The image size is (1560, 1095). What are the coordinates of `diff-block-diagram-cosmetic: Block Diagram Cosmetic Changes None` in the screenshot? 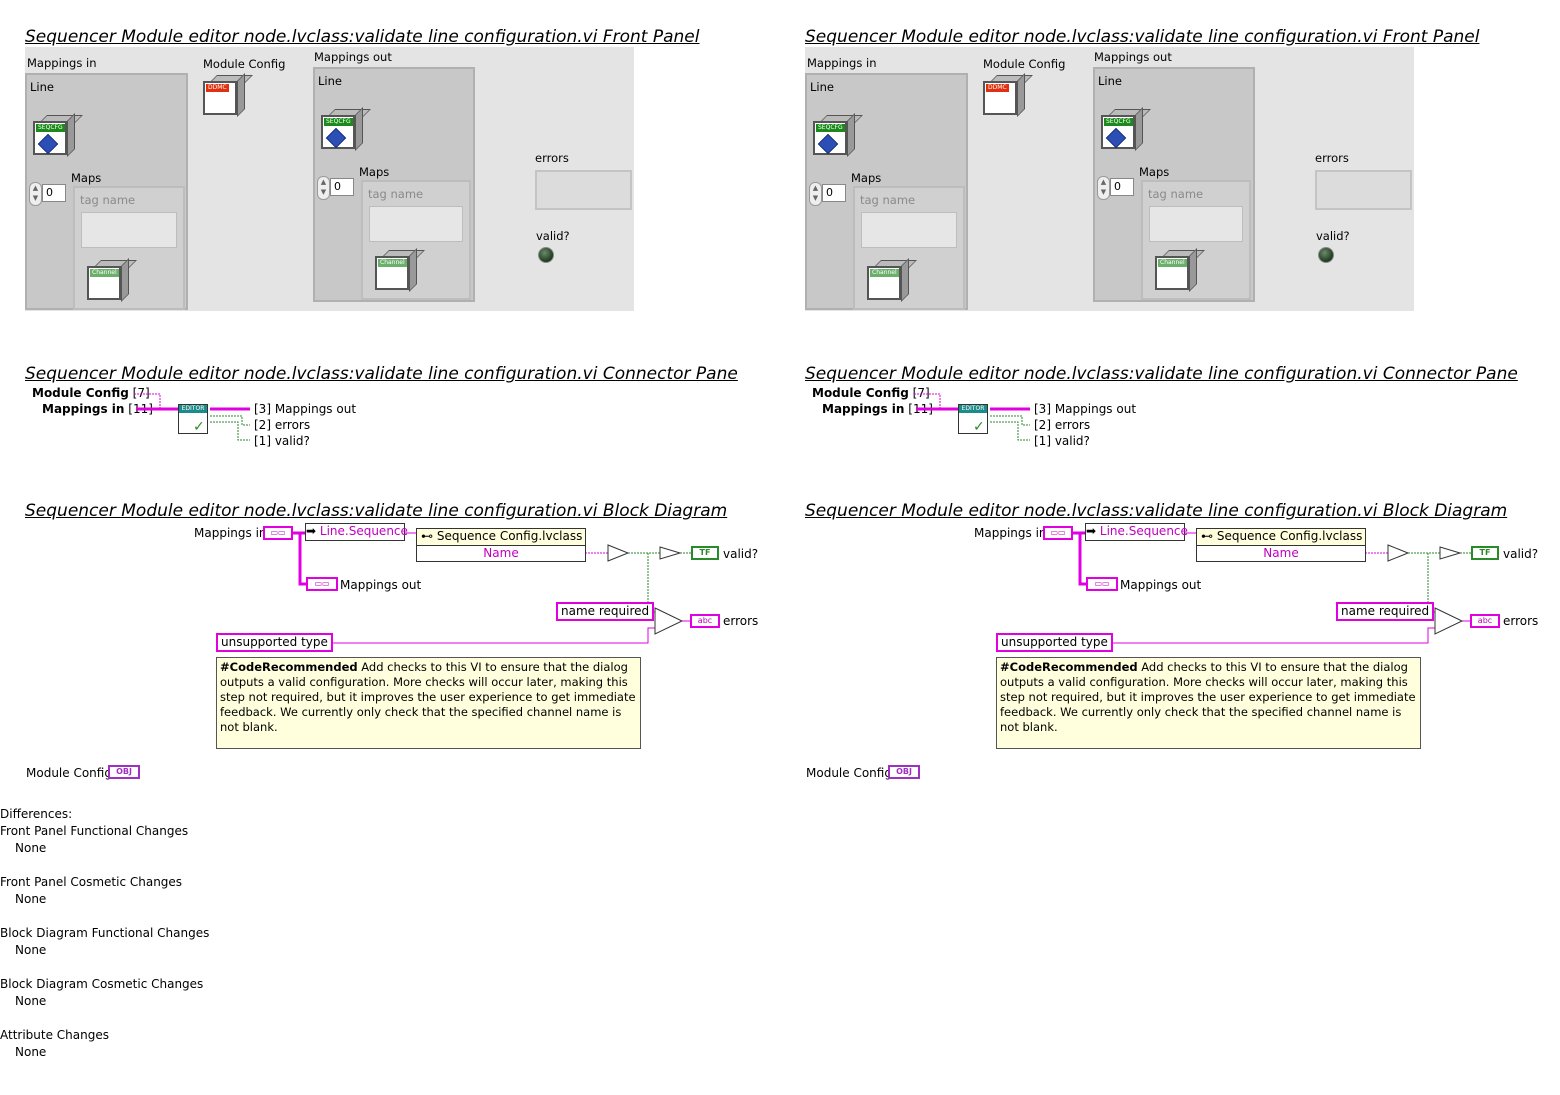 It's located at (104, 1001).